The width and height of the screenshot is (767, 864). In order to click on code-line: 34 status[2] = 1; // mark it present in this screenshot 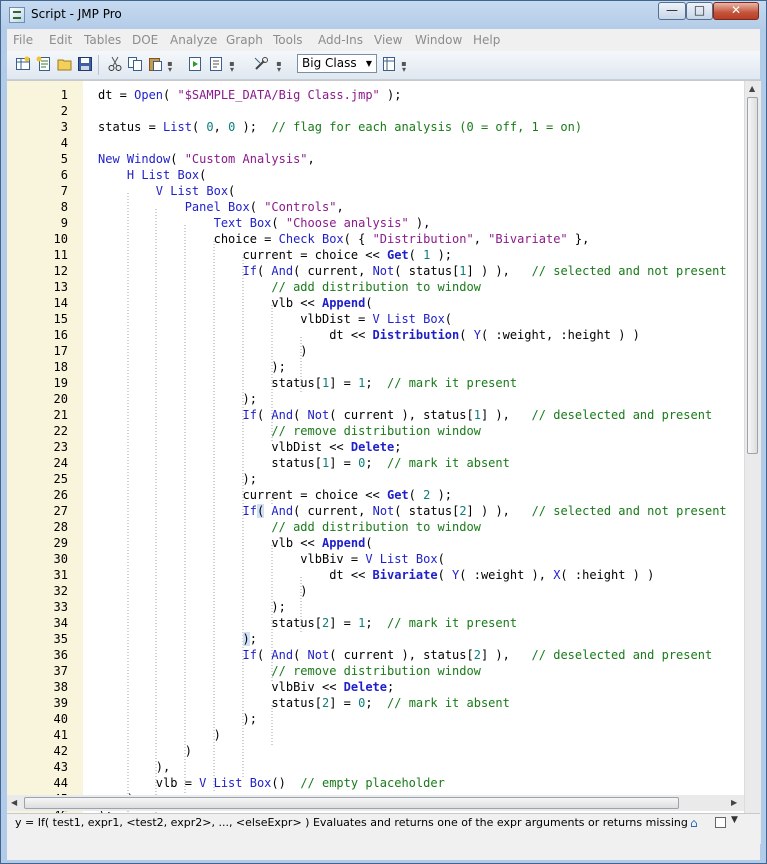, I will do `click(375, 623)`.